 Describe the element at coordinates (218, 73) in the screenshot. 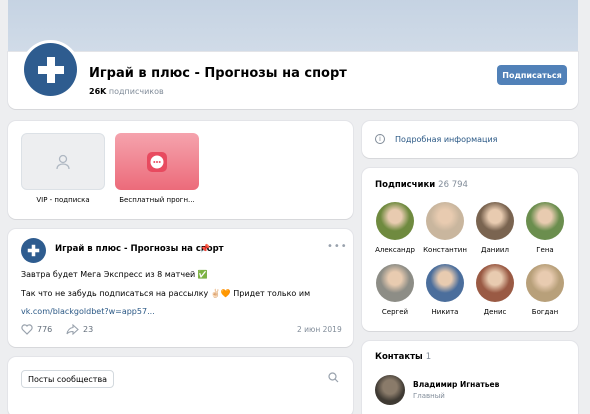

I see `group-title: Играй в плюс - Прогнозы на спорт` at that location.